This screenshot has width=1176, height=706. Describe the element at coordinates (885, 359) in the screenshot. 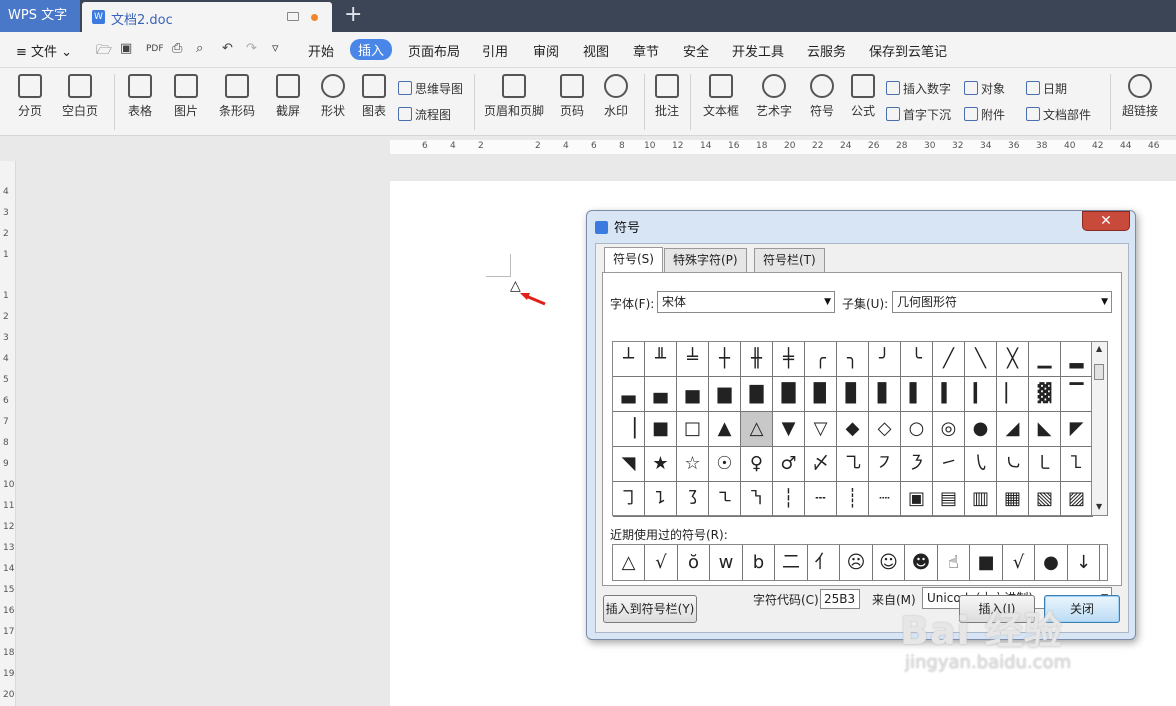

I see `symbol-cell: ╯` at that location.